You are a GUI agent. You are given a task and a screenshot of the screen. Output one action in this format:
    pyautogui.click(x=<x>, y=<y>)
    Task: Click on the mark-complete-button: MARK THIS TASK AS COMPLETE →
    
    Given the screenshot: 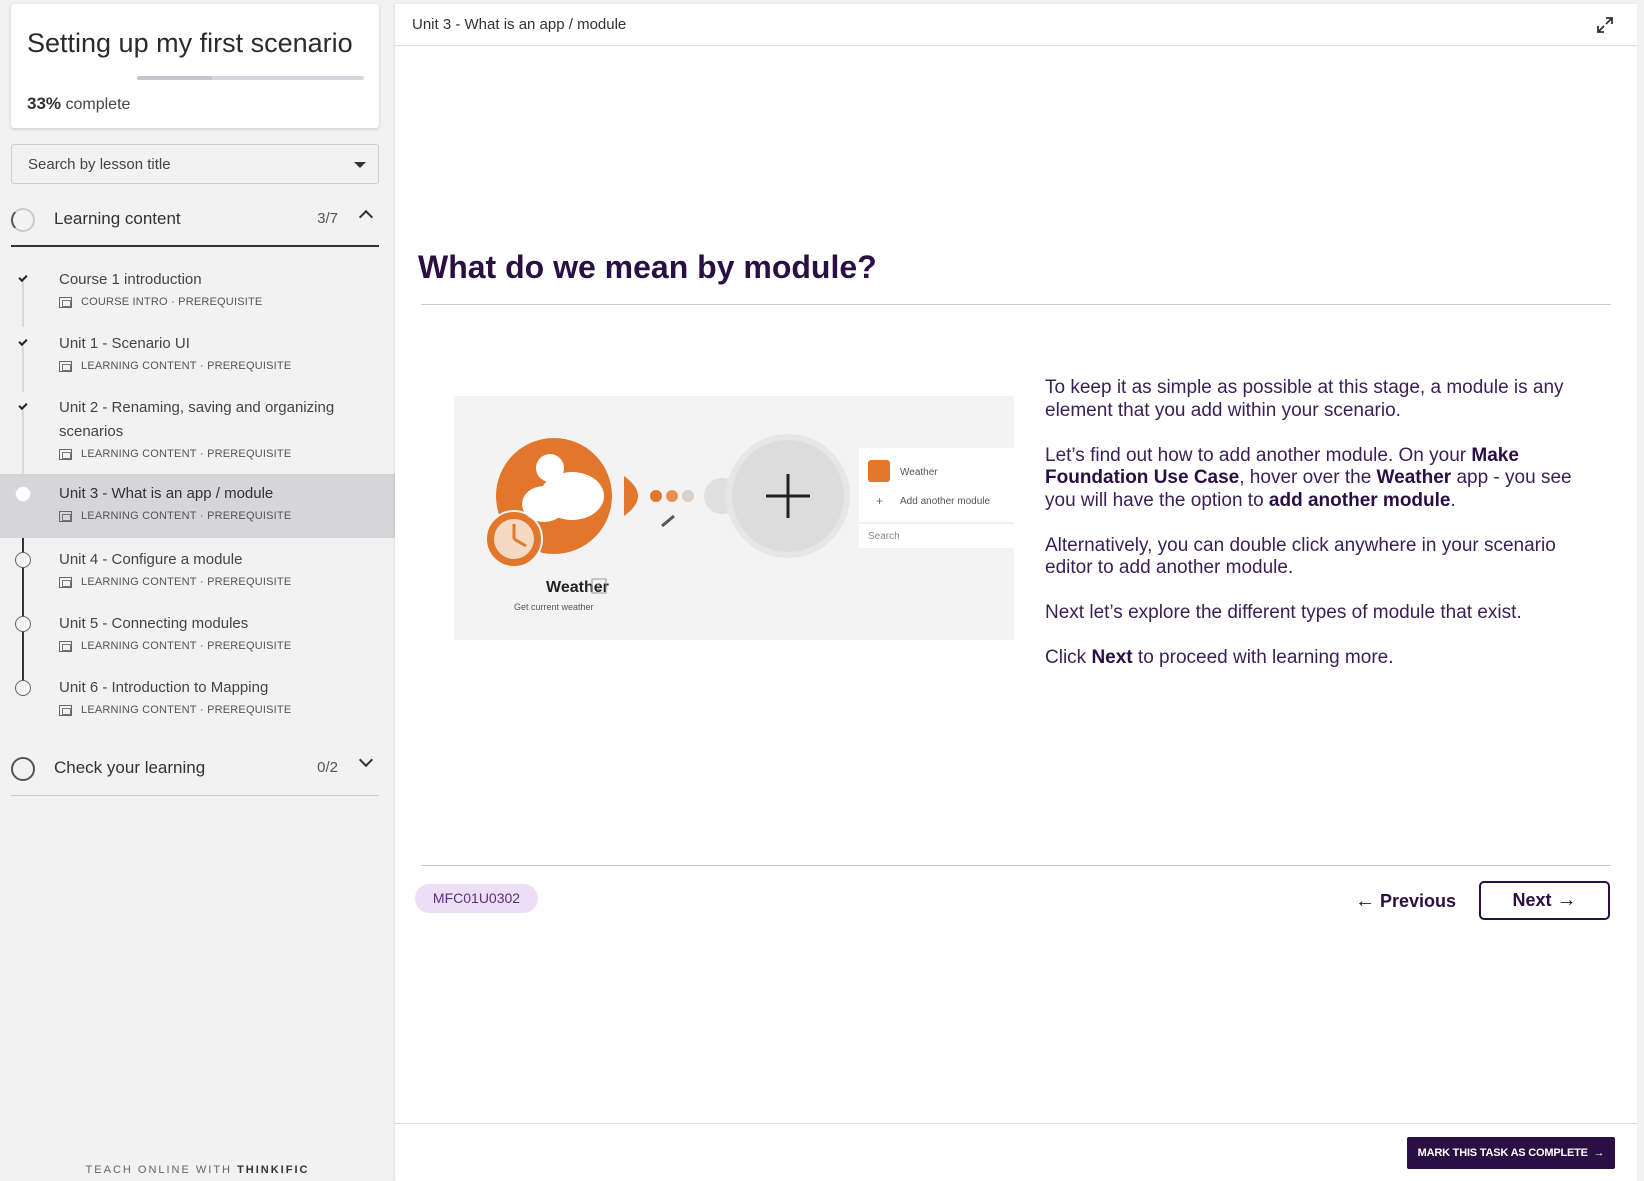 What is the action you would take?
    pyautogui.click(x=1511, y=1153)
    